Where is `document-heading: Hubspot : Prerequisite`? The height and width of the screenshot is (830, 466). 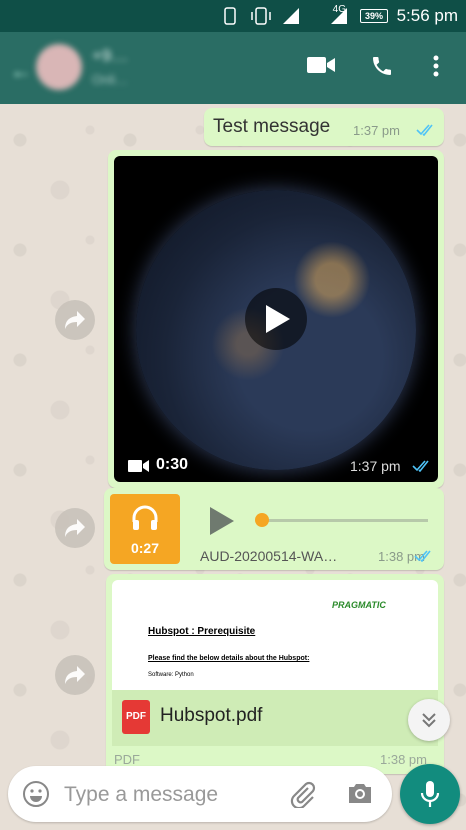
document-heading: Hubspot : Prerequisite is located at coordinates (202, 631).